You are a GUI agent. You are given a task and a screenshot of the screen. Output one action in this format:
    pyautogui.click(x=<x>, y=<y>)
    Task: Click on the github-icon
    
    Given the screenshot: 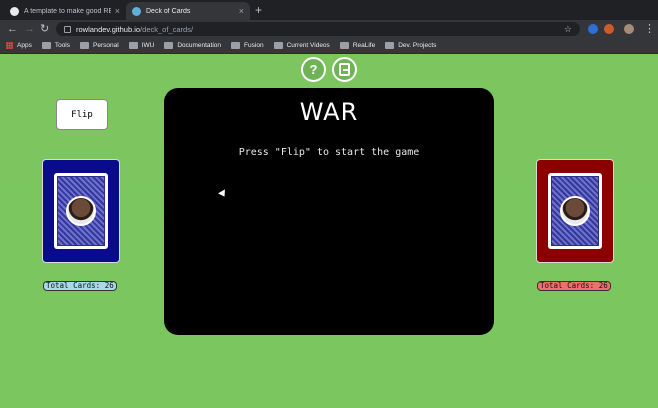 What is the action you would take?
    pyautogui.click(x=14, y=11)
    